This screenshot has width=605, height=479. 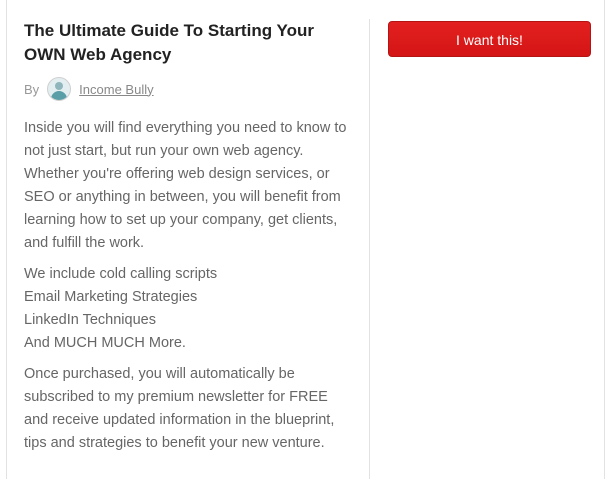 I want to click on buy-button: I want this!, so click(x=489, y=39).